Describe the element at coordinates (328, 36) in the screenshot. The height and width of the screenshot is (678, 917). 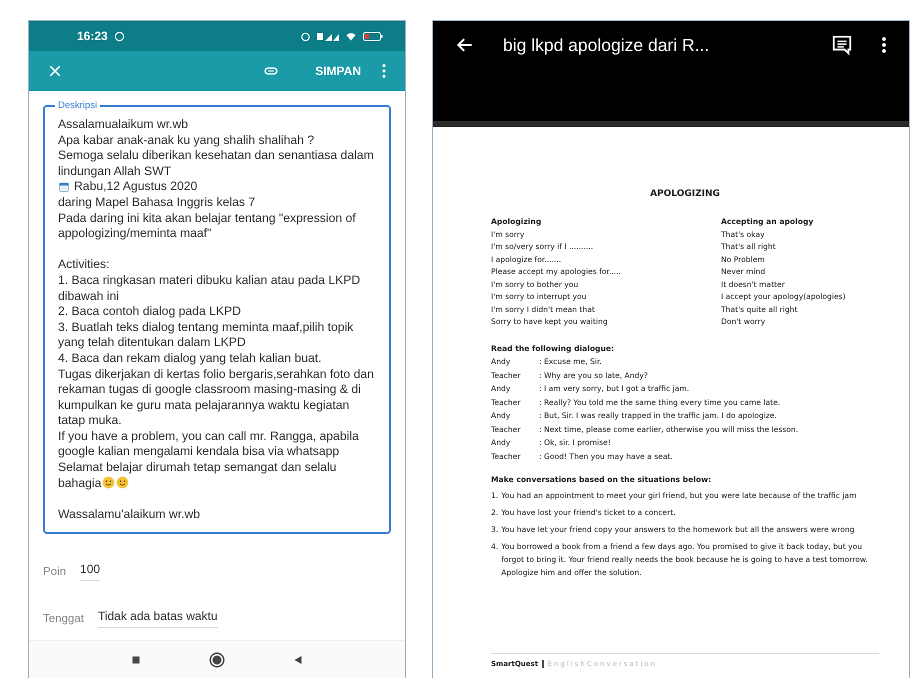
I see `signal-icon` at that location.